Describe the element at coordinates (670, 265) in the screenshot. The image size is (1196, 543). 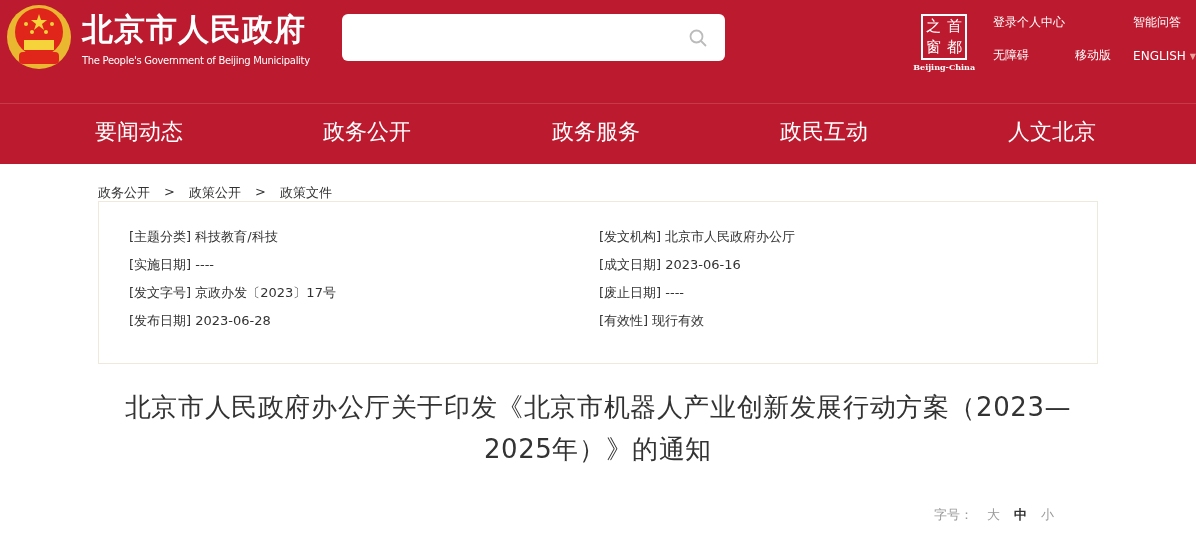
I see `metadata-item: [成文日期] 2023-06-16` at that location.